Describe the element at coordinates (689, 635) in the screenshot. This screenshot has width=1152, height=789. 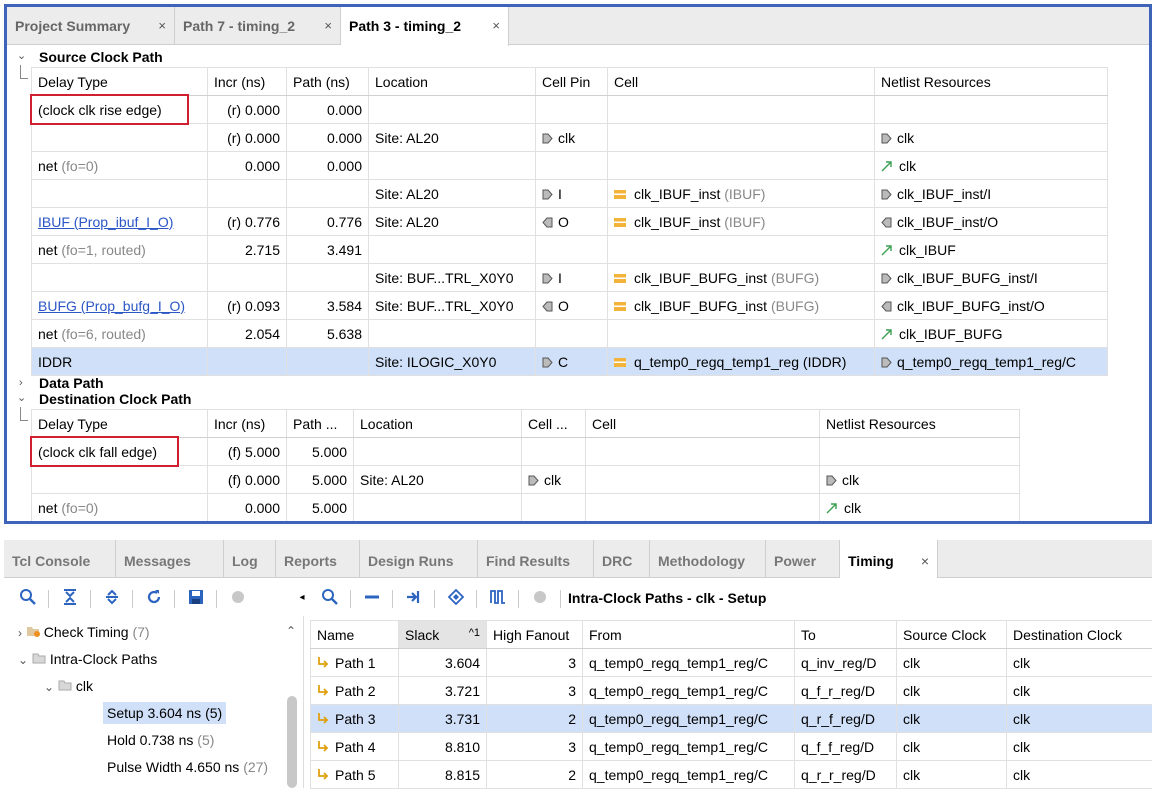
I see `column-header: From` at that location.